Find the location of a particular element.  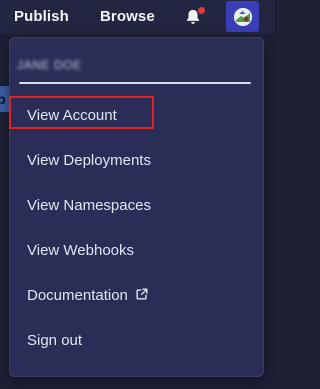

notification-indicator is located at coordinates (201, 10).